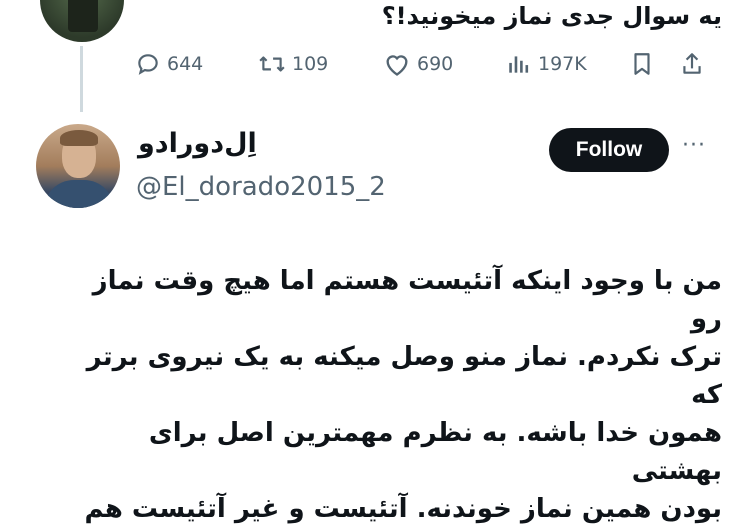 This screenshot has height=528, width=750. I want to click on reply-count: 644, so click(185, 64).